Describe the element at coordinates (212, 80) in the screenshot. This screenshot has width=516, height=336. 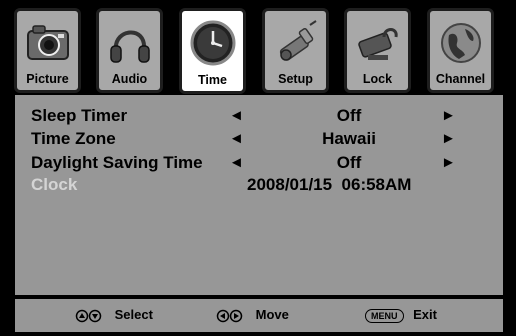
I see `tab-label: Time` at that location.